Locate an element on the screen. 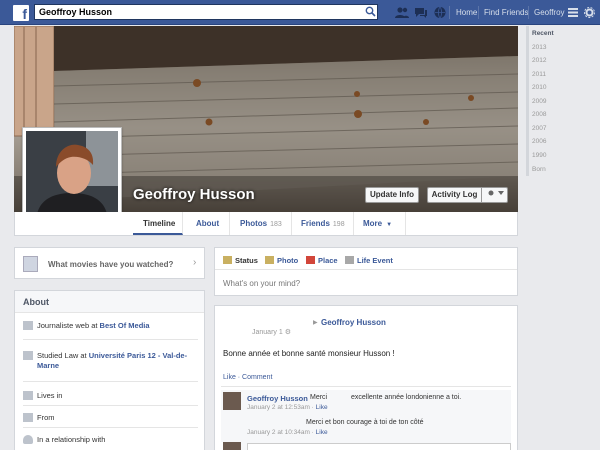  post-author: Geoffroy Husson is located at coordinates (353, 322).